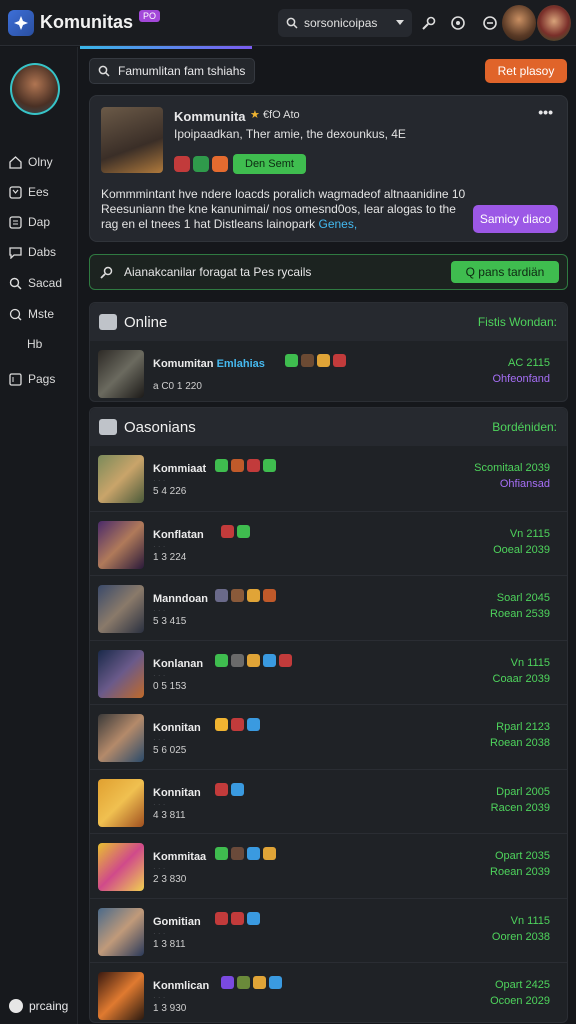 This screenshot has width=576, height=1024. I want to click on search-input: sorsonicoipas, so click(350, 23).